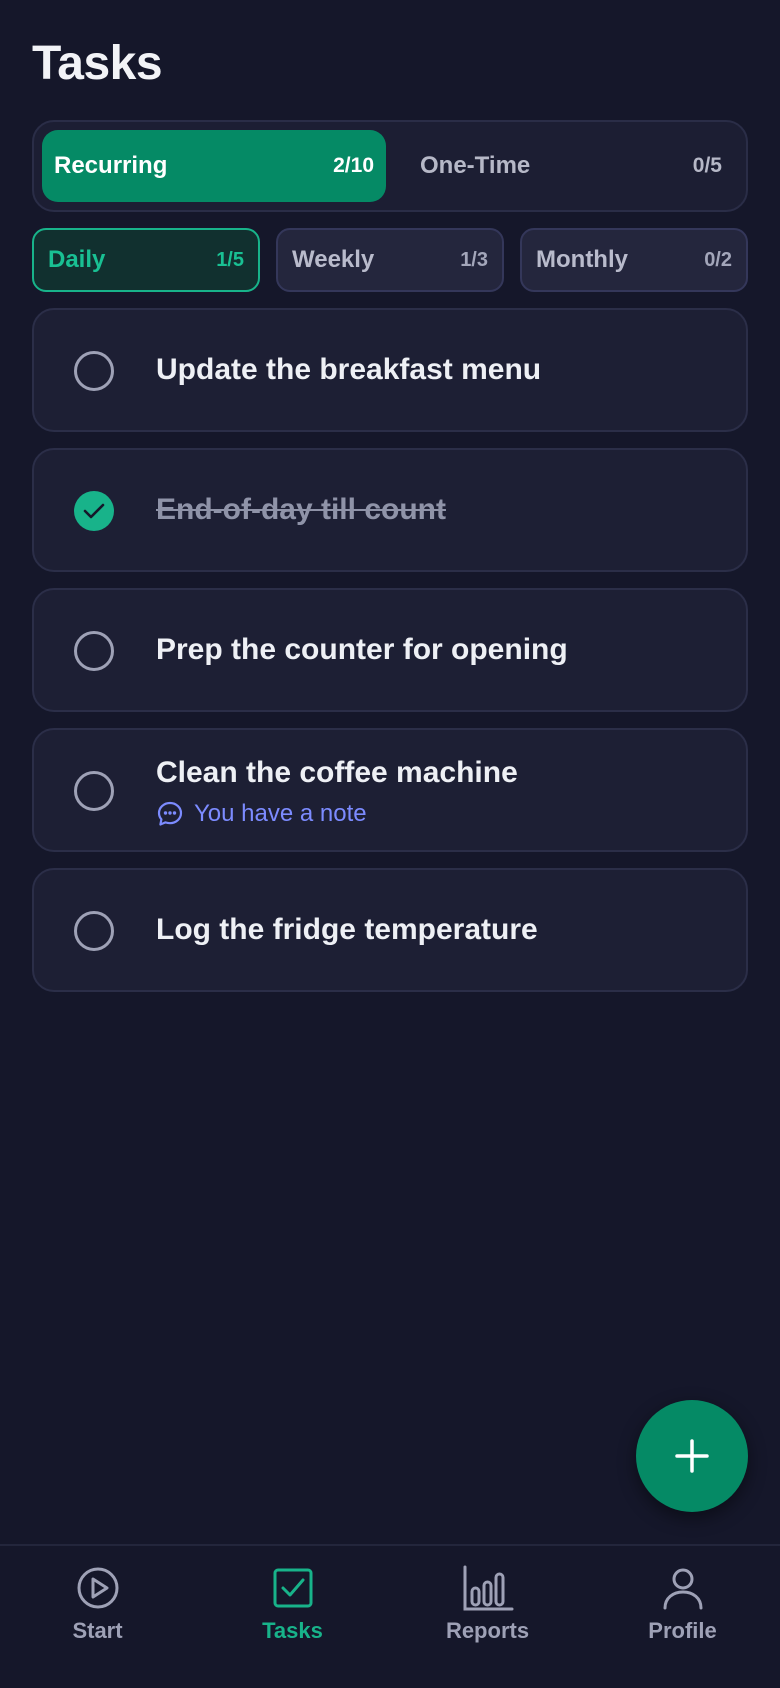 The height and width of the screenshot is (1688, 780). I want to click on task-title: Log the fridge temperature, so click(347, 929).